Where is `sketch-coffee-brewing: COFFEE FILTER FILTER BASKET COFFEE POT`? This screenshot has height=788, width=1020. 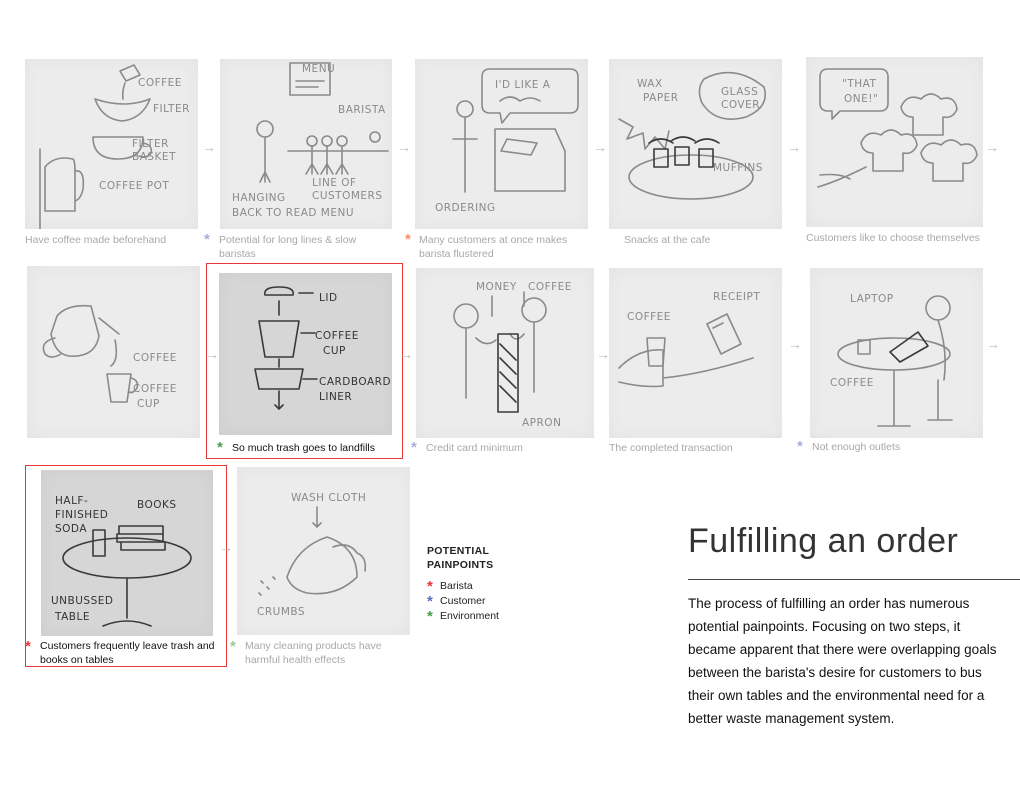
sketch-coffee-brewing: COFFEE FILTER FILTER BASKET COFFEE POT is located at coordinates (111, 144).